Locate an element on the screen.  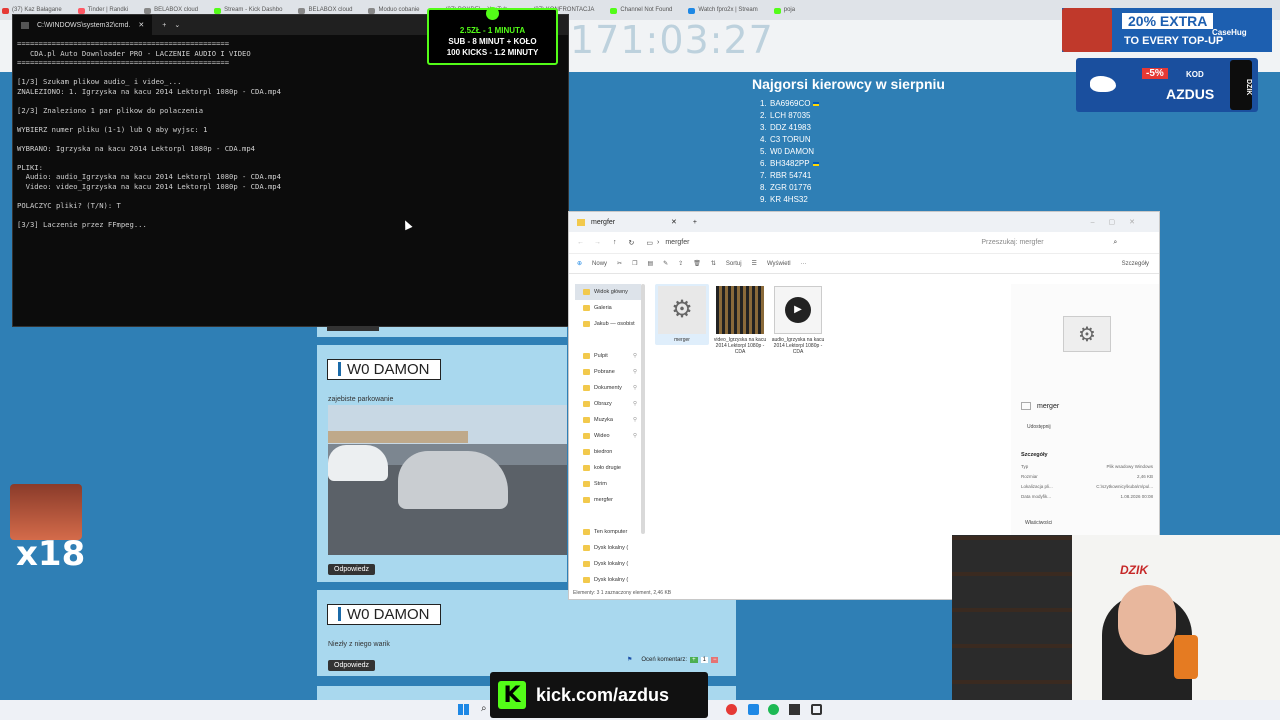
driver-plate: DDZ 41983 is located at coordinates (790, 127).